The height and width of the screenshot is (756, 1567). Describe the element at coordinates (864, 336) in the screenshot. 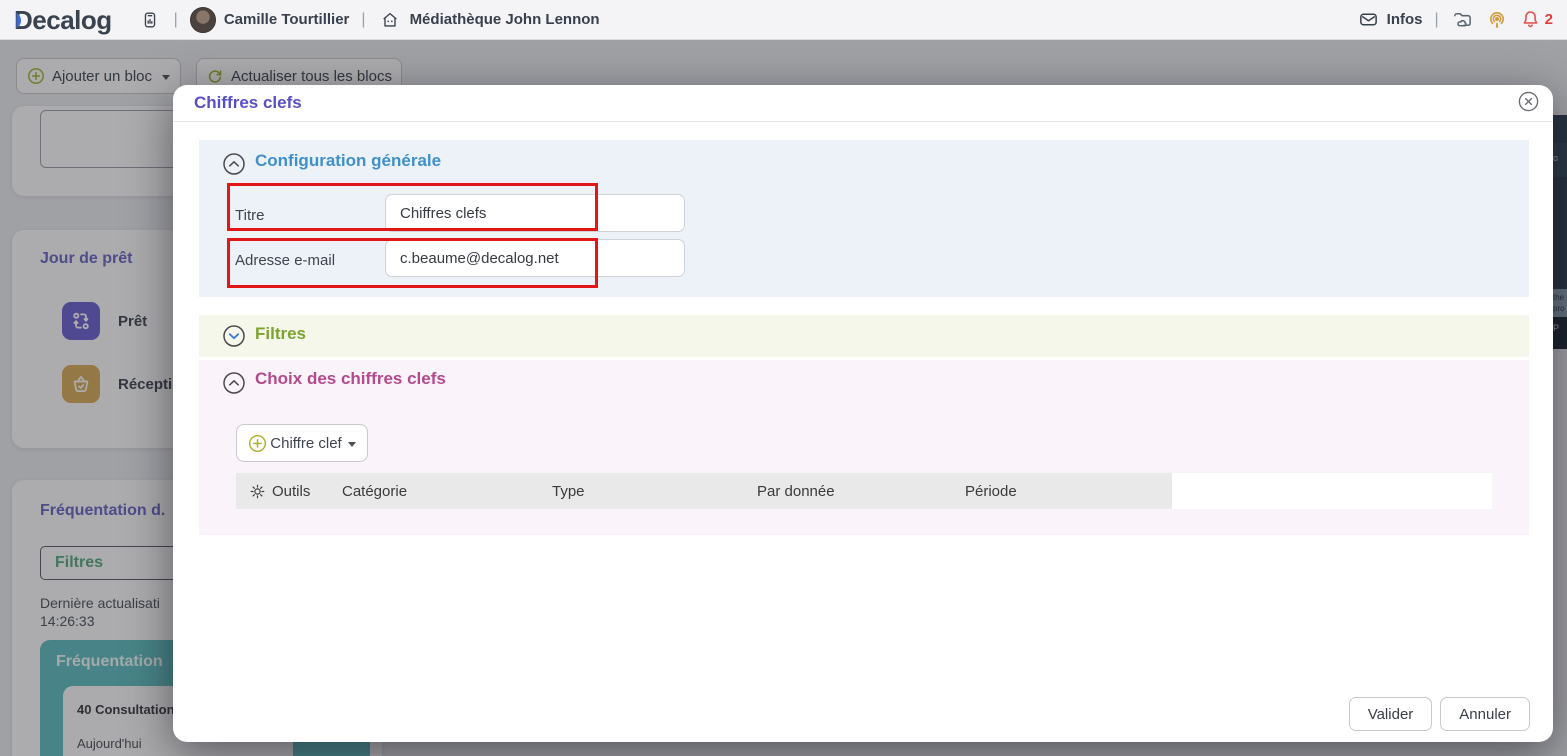

I see `section-filters: Filtres` at that location.